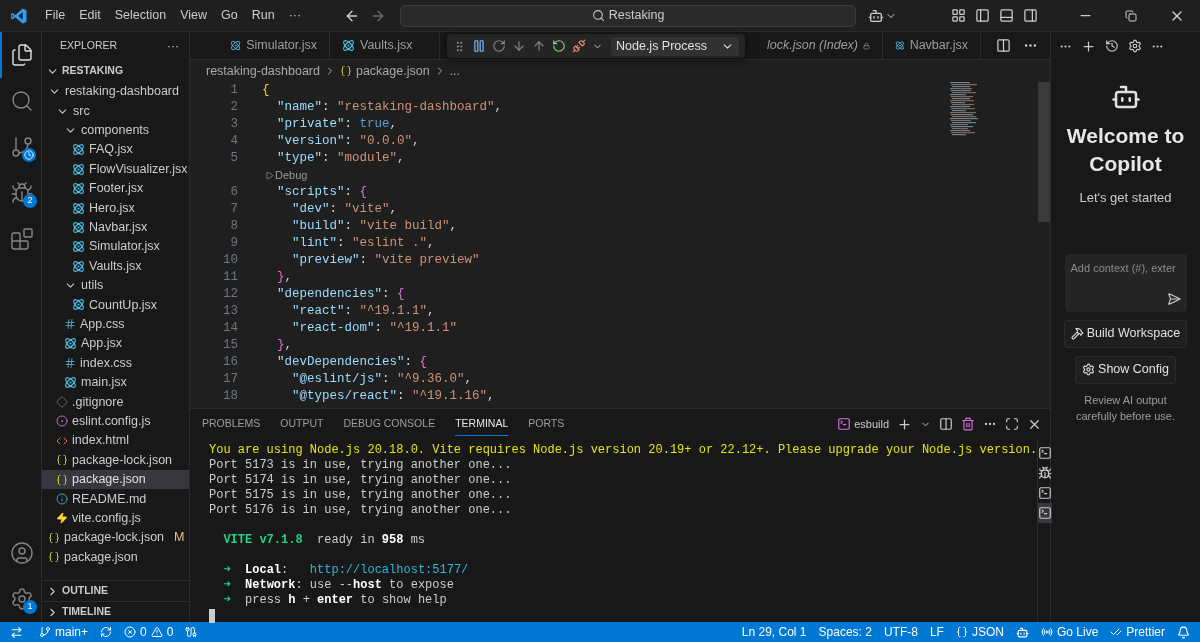  Describe the element at coordinates (115, 441) in the screenshot. I see `tree-row: index.html` at that location.